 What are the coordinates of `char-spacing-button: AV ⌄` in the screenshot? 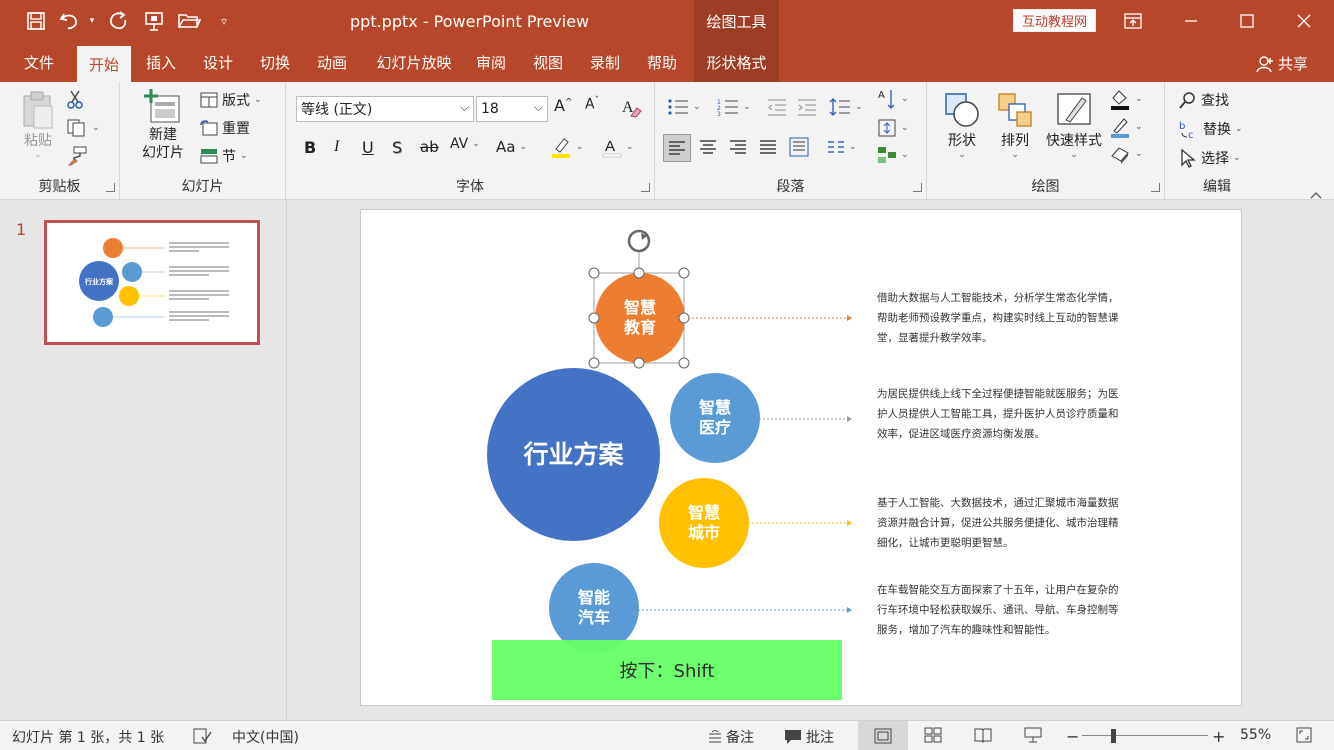 It's located at (465, 144).